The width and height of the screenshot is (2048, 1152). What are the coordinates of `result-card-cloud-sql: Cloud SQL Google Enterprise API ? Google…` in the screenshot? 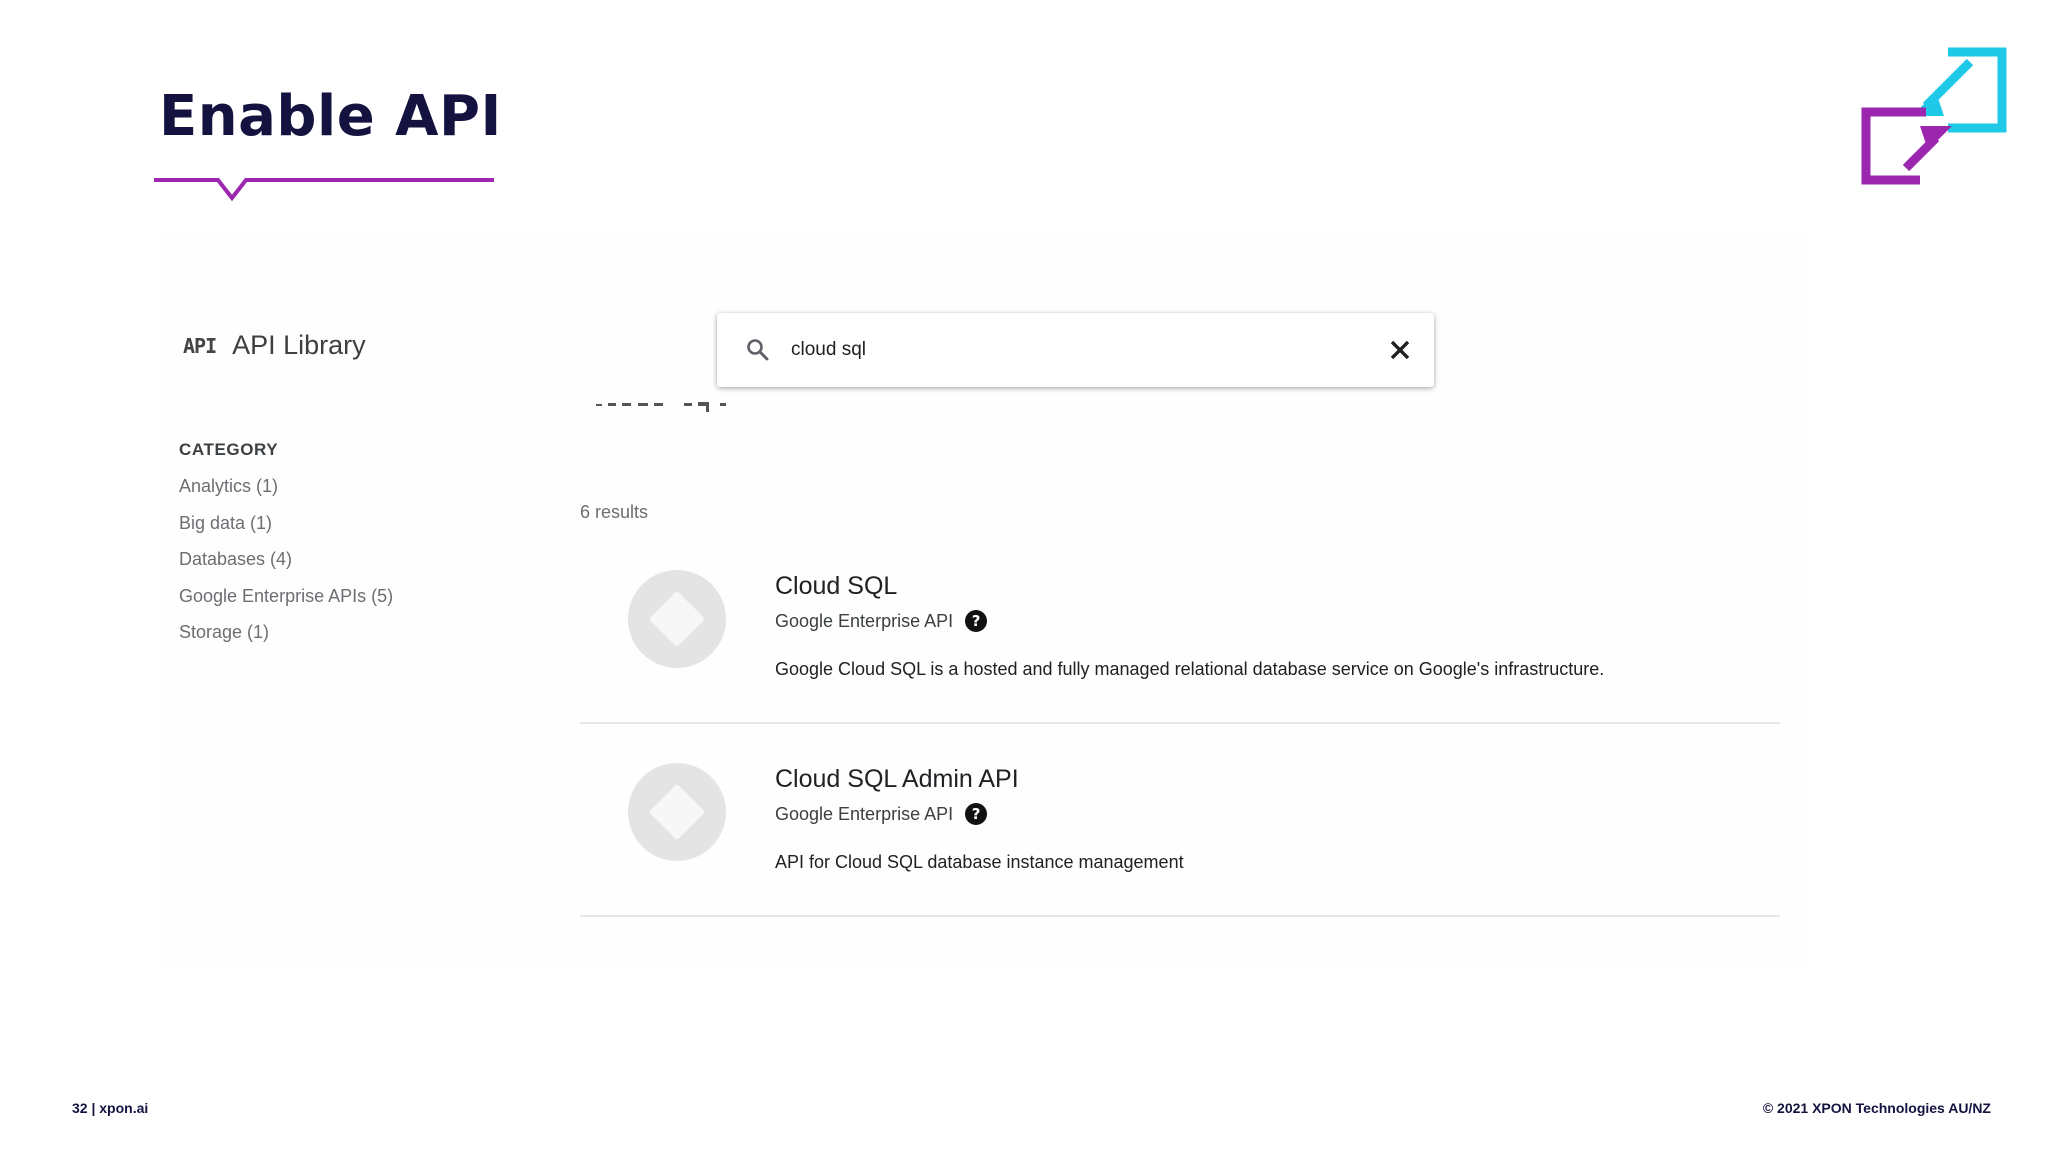 It's located at (1180, 628).